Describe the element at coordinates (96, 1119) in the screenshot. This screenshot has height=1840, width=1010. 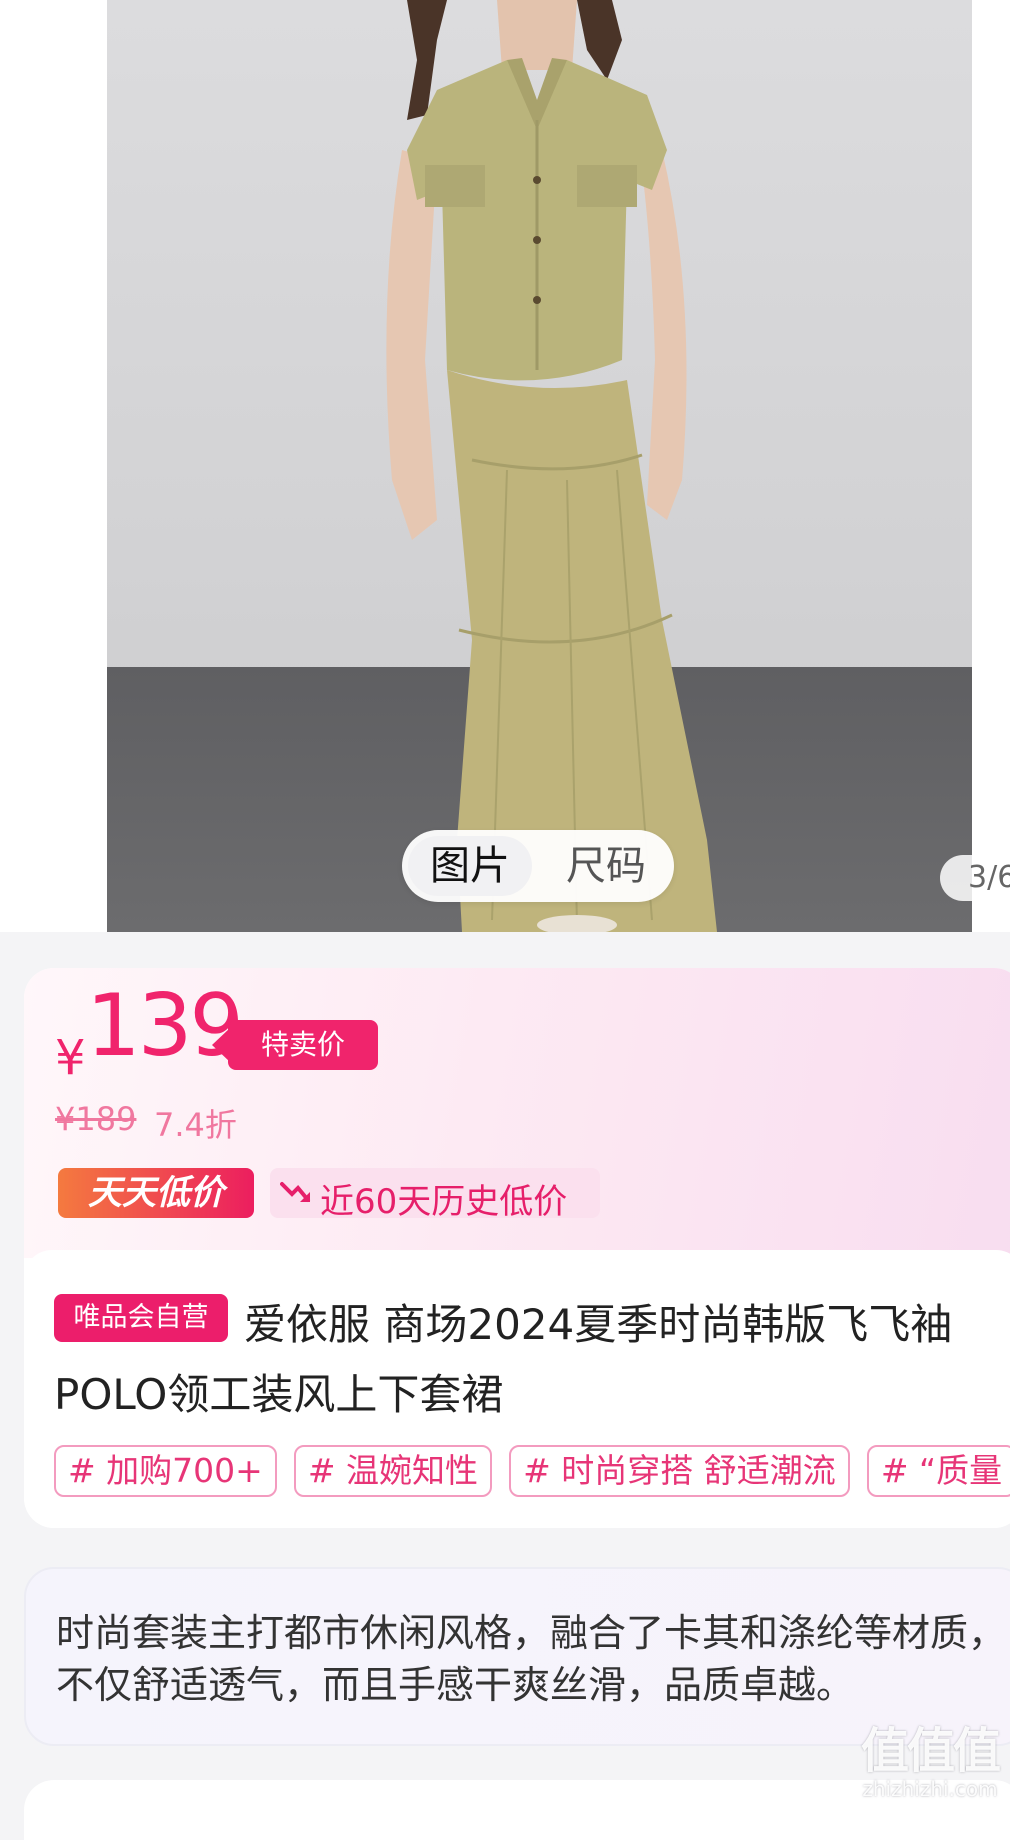
I see `original-price: ¥189` at that location.